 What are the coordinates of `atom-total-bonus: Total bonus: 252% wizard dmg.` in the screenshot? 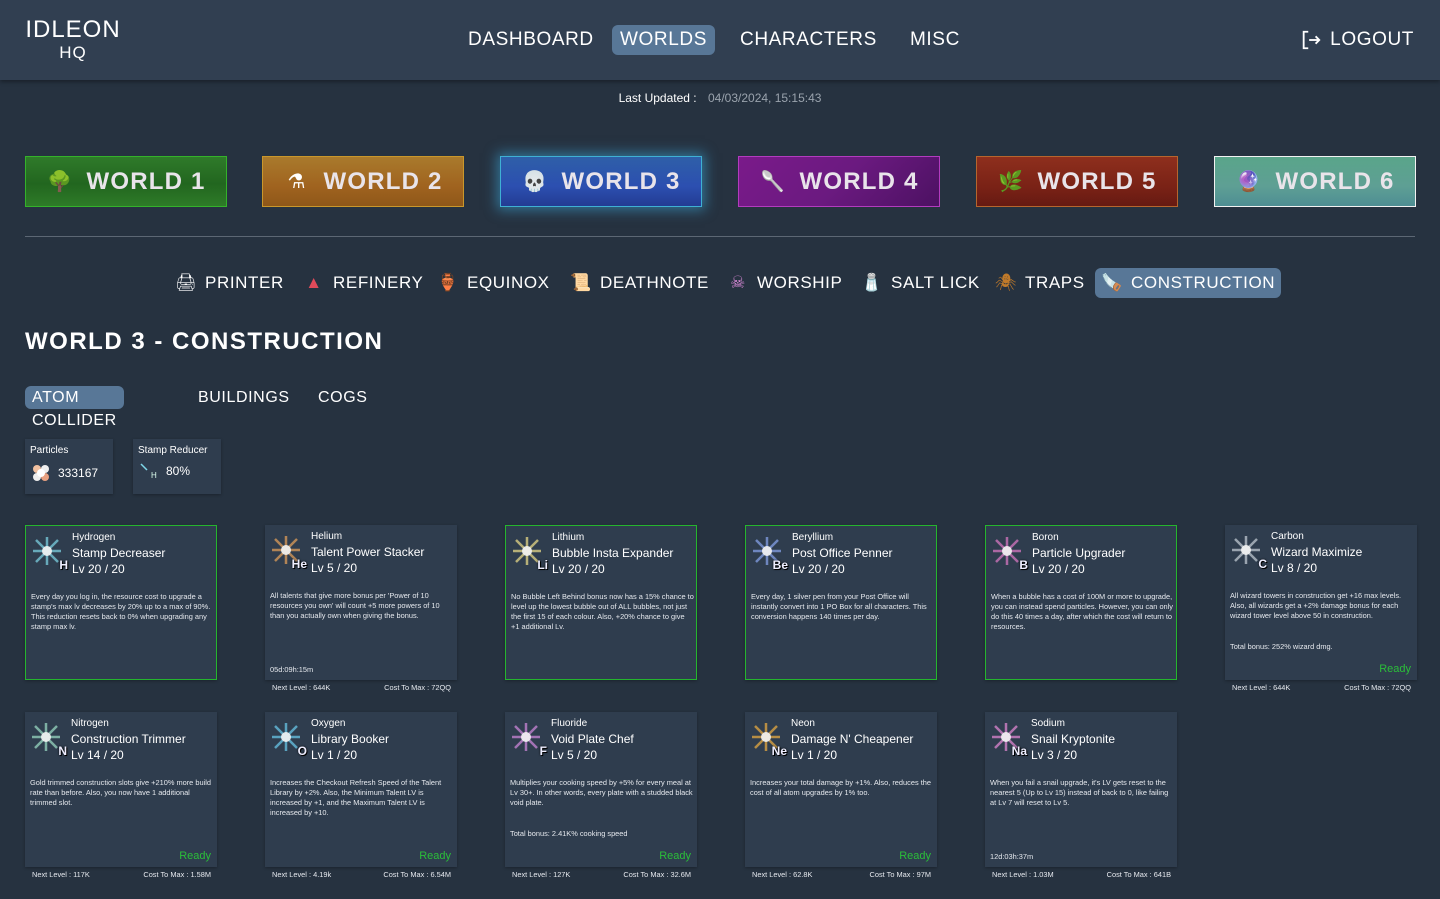 It's located at (1281, 646).